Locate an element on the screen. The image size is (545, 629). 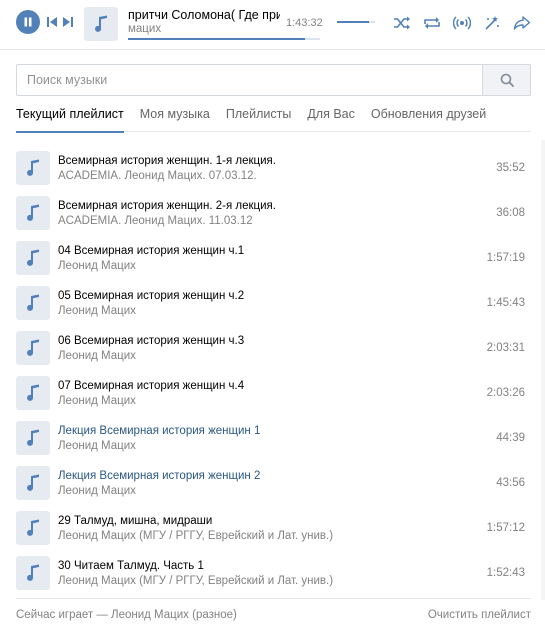
track-title: Лекция Всемирная история женщин 2 is located at coordinates (159, 476).